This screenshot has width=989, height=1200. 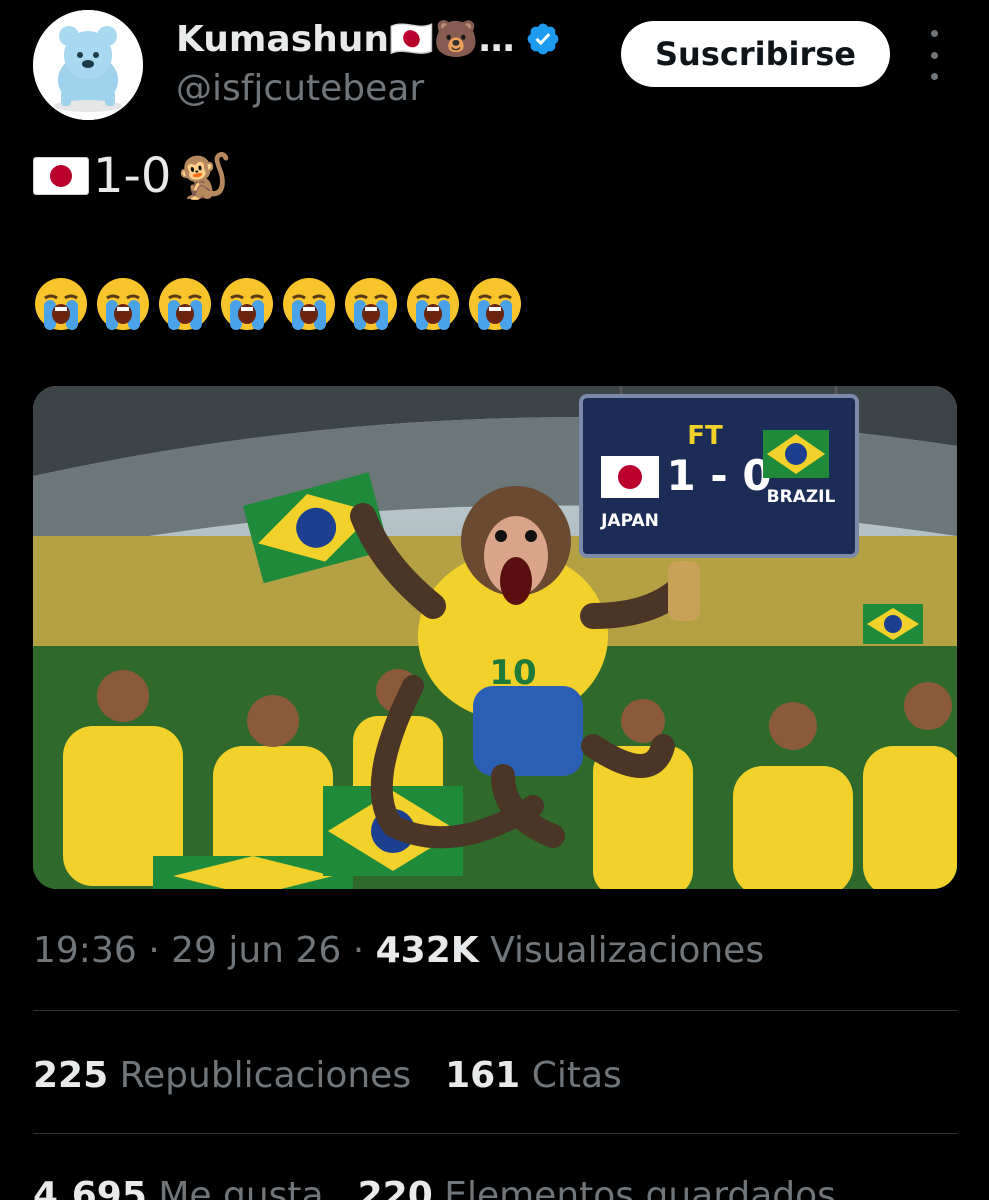 I want to click on reposts-label: Republicaciones, so click(x=265, y=1075).